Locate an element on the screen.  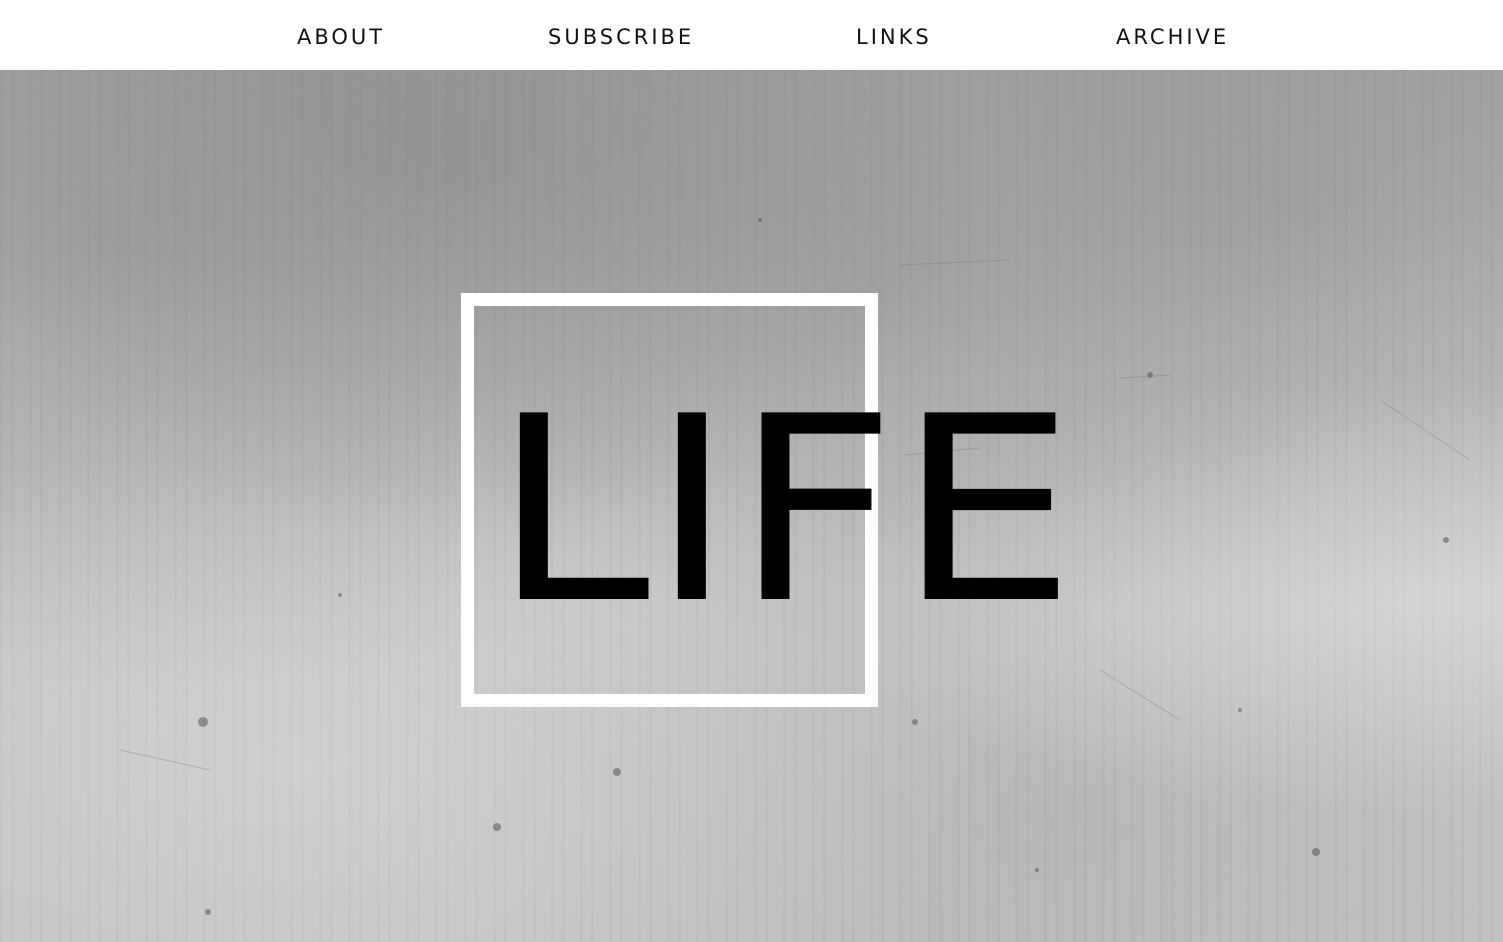
nav-link-links: LINKS is located at coordinates (894, 37).